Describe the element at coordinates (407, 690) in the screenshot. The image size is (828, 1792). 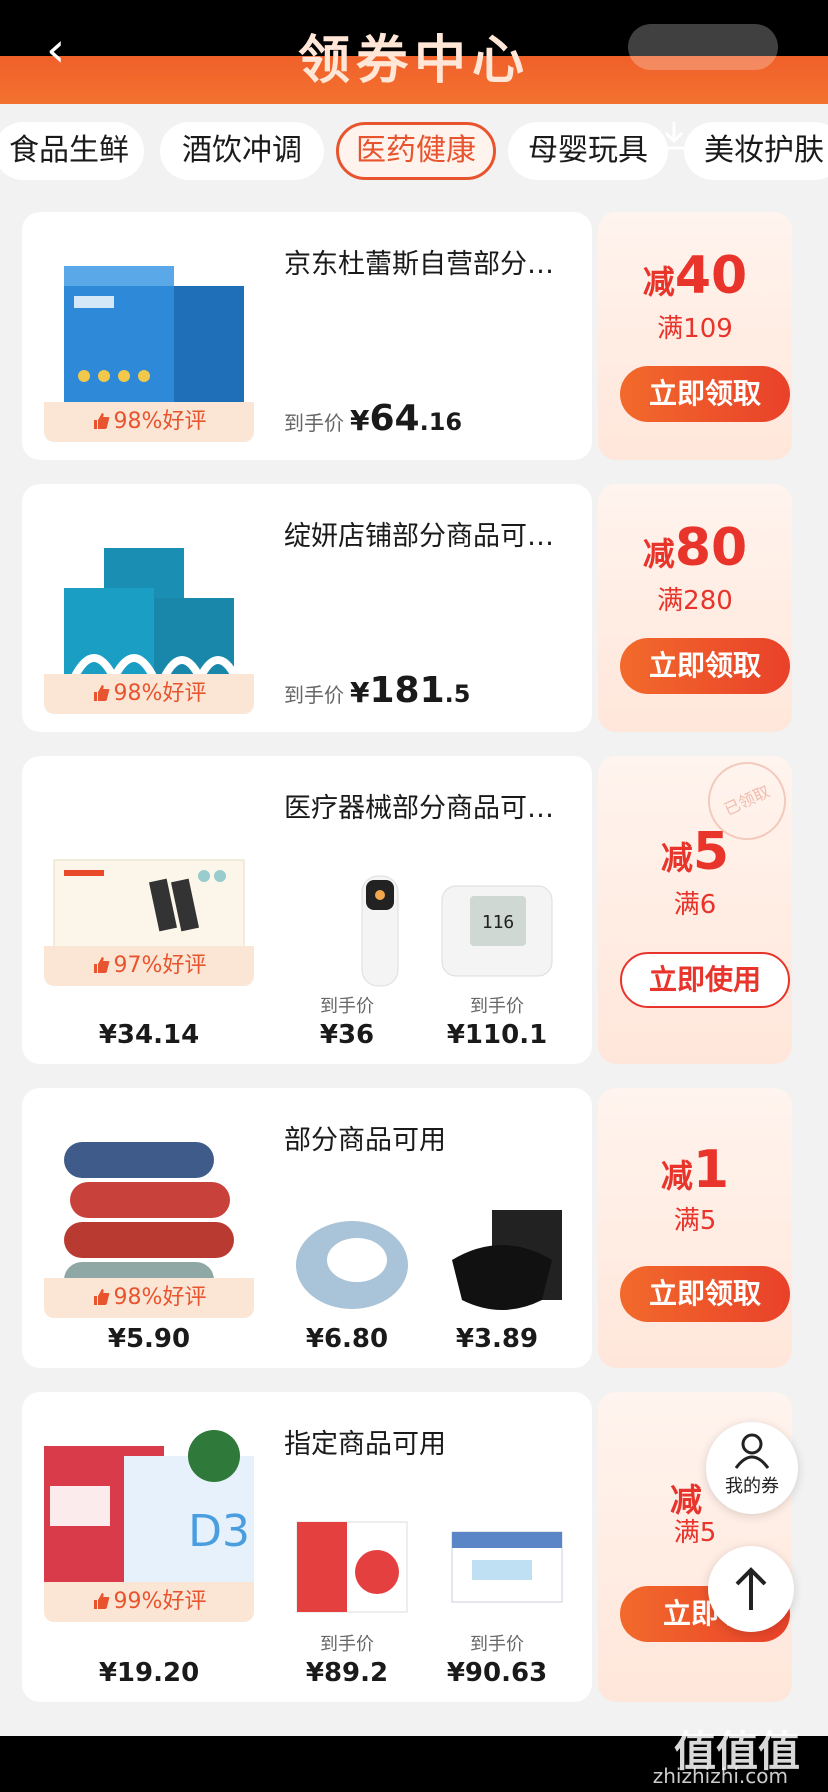
I see `price-integer: 181` at that location.